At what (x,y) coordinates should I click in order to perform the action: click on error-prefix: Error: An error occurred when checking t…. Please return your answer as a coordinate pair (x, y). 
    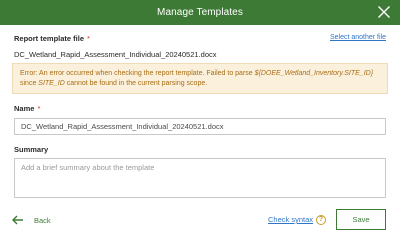
    Looking at the image, I should click on (137, 73).